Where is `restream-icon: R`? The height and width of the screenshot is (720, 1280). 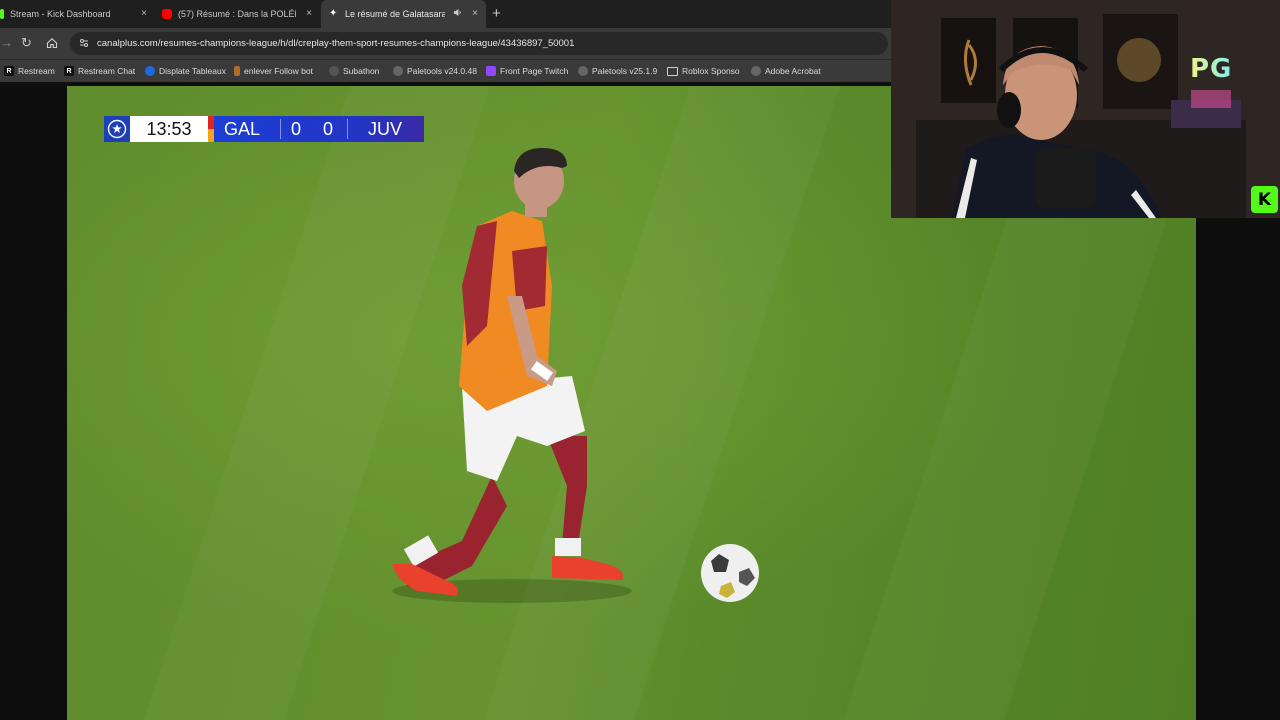 restream-icon: R is located at coordinates (9, 71).